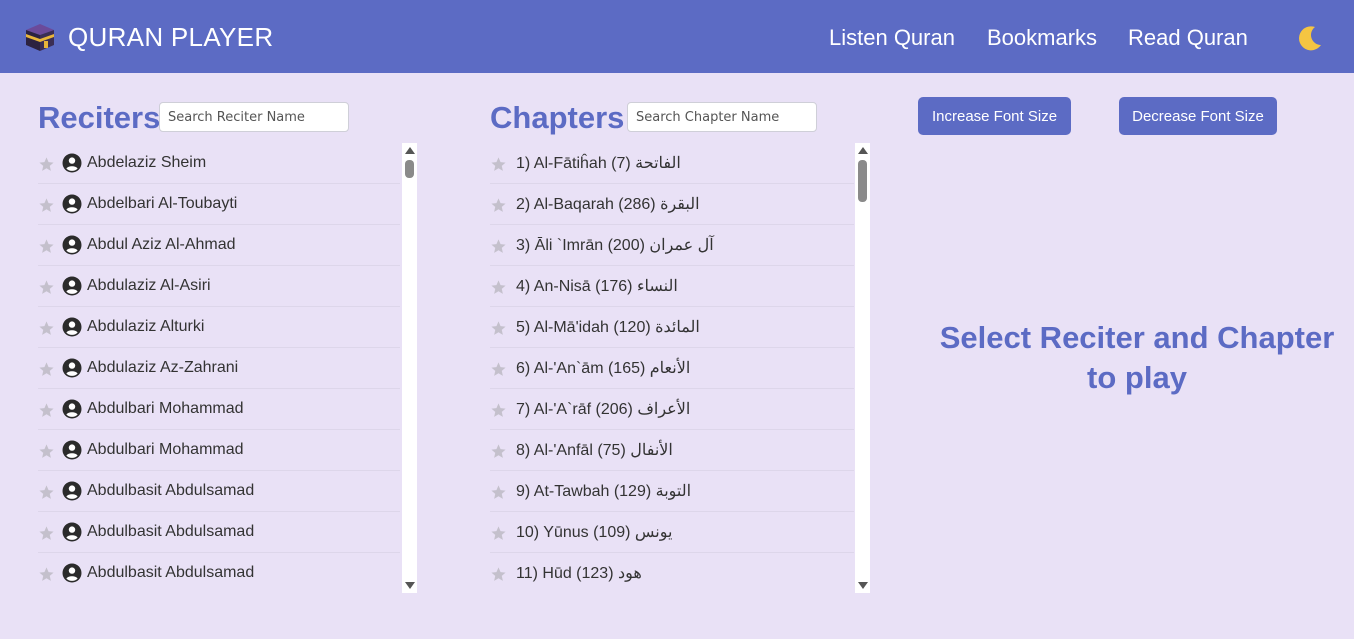 This screenshot has height=639, width=1354. I want to click on reciter-item: Abdulaziz Az-Zahrani, so click(219, 368).